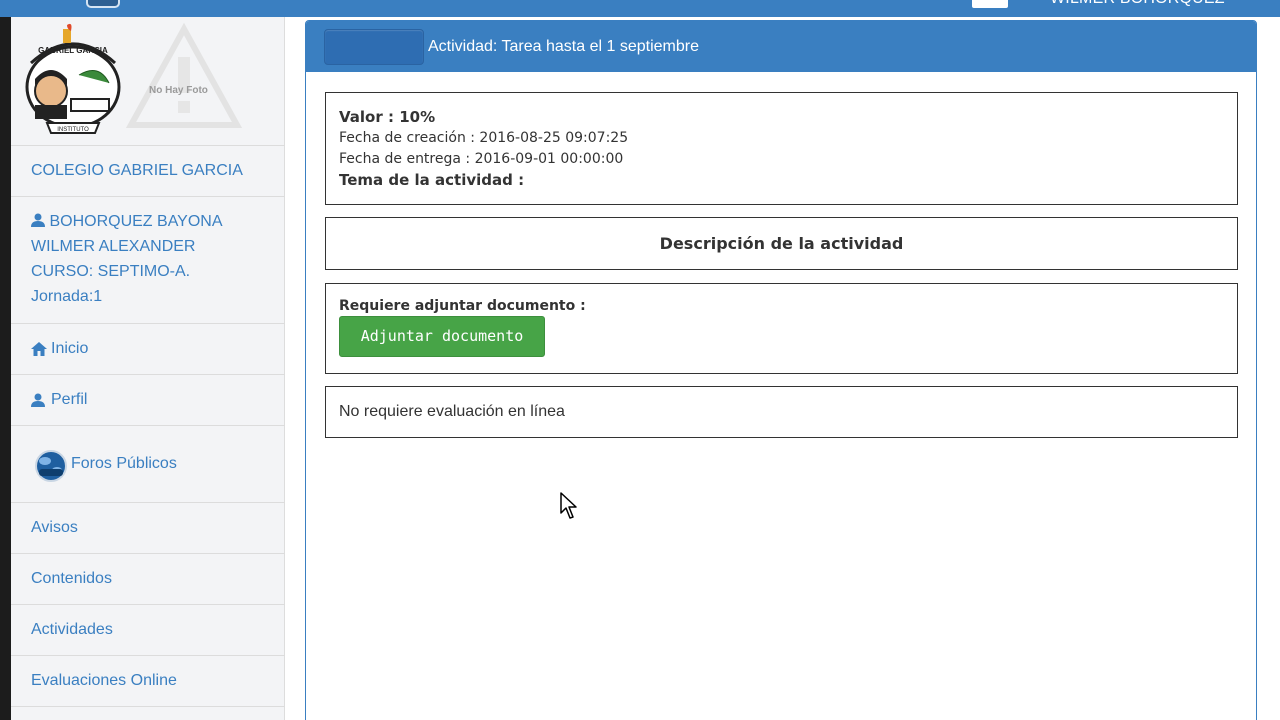 Image resolution: width=1280 pixels, height=720 pixels. Describe the element at coordinates (148, 399) in the screenshot. I see `sidebar-item-perfil: Perfil` at that location.